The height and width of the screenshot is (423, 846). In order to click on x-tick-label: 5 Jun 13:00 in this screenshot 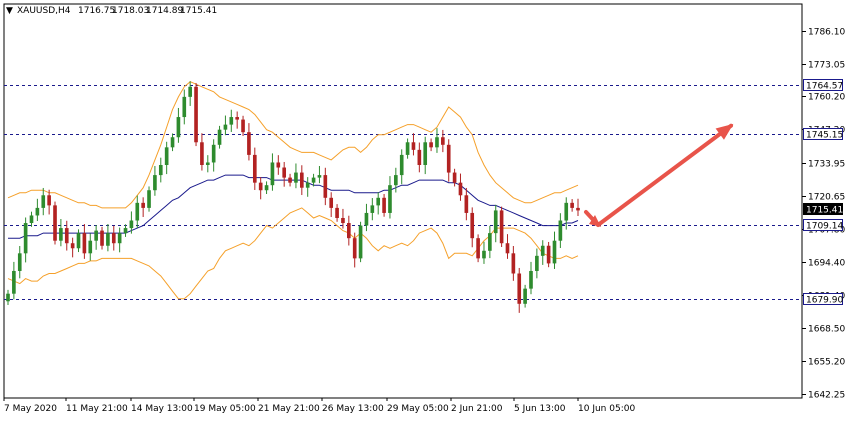, I will do `click(540, 409)`.